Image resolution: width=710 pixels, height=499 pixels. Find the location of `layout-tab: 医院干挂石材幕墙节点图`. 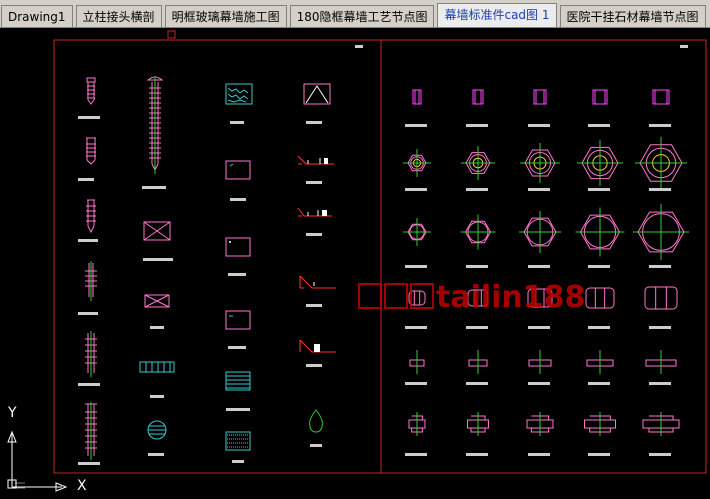

layout-tab: 医院干挂石材幕墙节点图 is located at coordinates (632, 16).